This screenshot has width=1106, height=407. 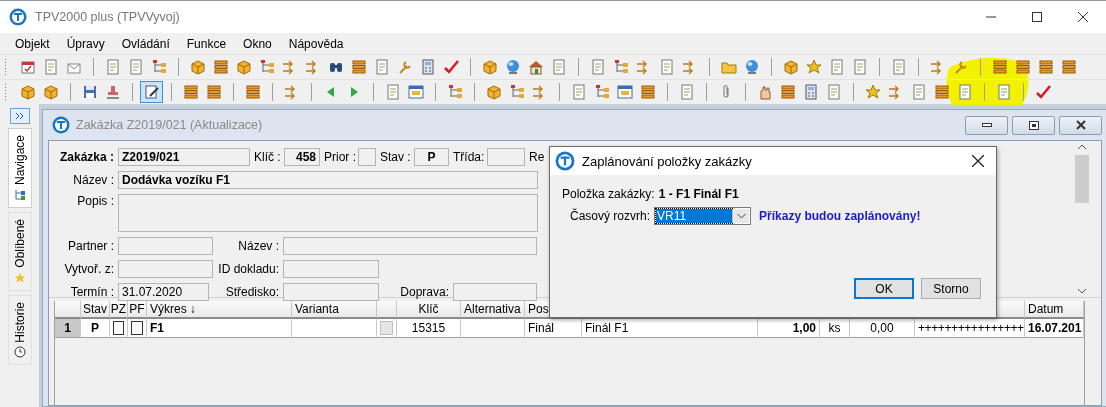 What do you see at coordinates (703, 216) in the screenshot?
I see `schedule-dropdown: VR11` at bounding box center [703, 216].